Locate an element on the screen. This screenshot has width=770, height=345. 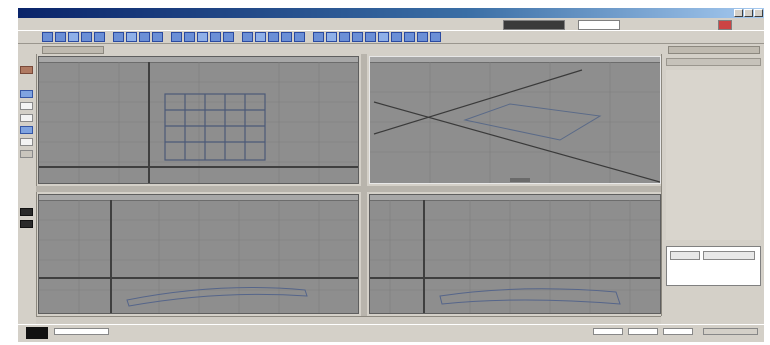
scale-icon is located at coordinates (99, 37).